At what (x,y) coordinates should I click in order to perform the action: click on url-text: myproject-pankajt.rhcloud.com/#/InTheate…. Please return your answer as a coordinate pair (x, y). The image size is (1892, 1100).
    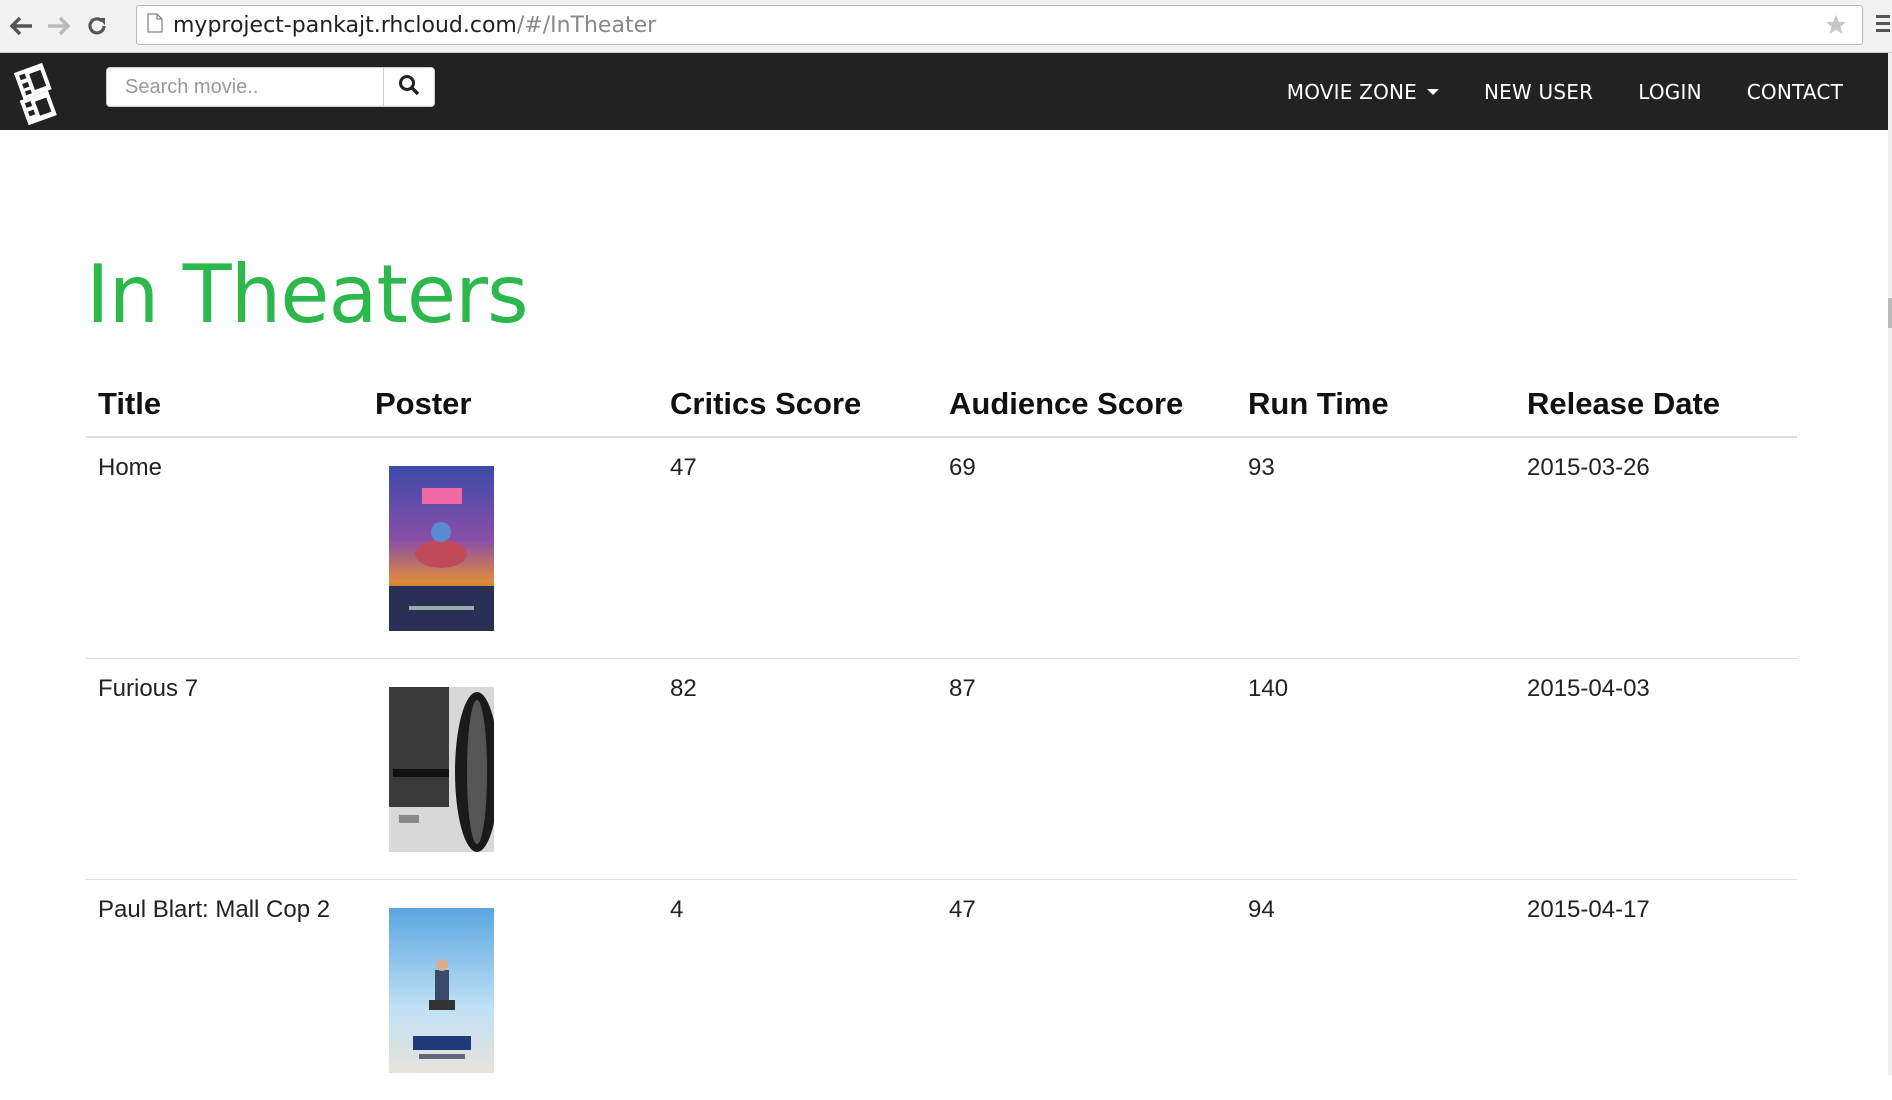
    Looking at the image, I should click on (414, 25).